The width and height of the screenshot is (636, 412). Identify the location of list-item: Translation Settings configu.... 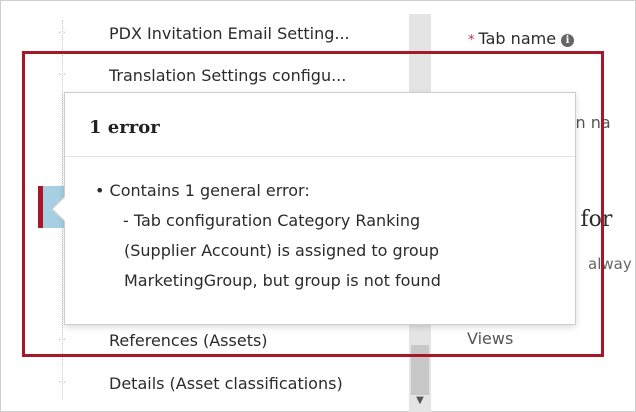
(227, 75).